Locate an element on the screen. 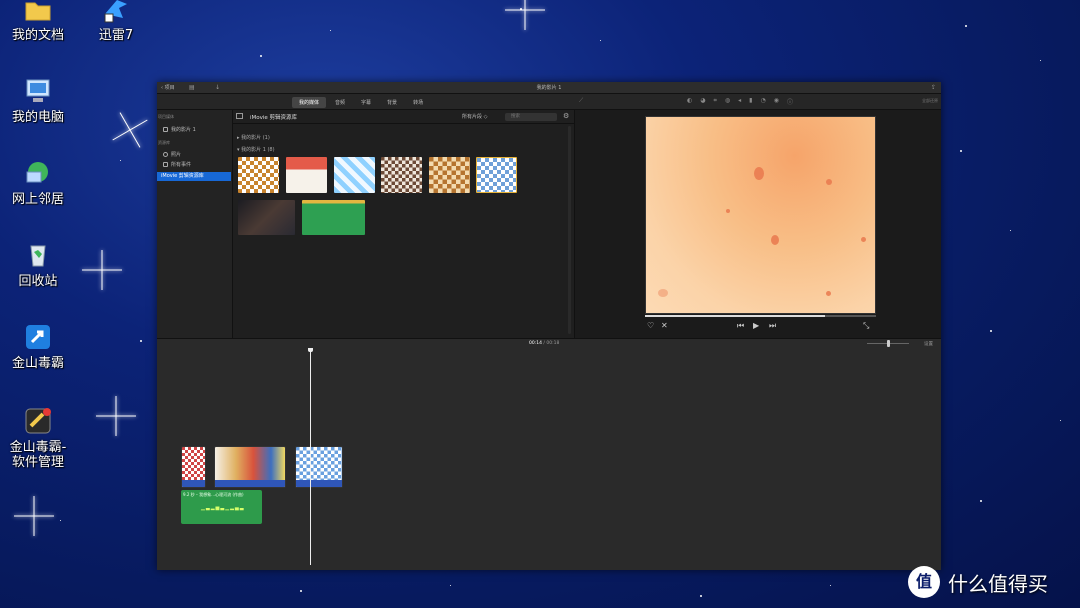 This screenshot has width=1080, height=608. zoom-slider-knob is located at coordinates (888, 343).